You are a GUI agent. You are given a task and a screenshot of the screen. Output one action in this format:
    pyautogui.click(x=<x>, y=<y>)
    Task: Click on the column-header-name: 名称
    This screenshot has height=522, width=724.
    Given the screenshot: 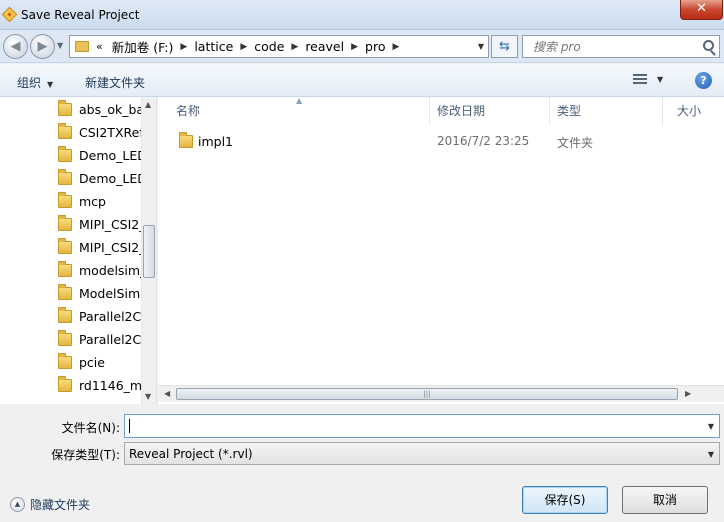 What is the action you would take?
    pyautogui.click(x=294, y=111)
    